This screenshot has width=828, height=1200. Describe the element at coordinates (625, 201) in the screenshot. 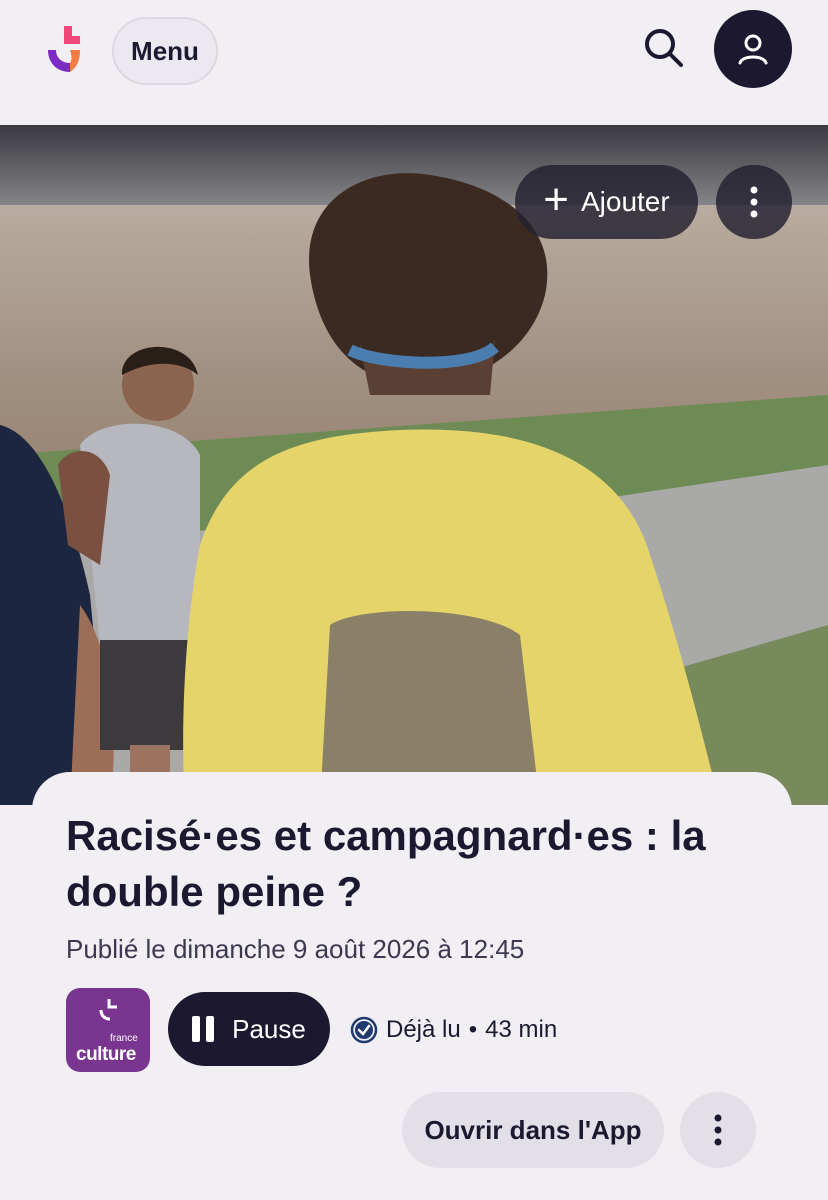

I see `add-button-label: Ajouter` at that location.